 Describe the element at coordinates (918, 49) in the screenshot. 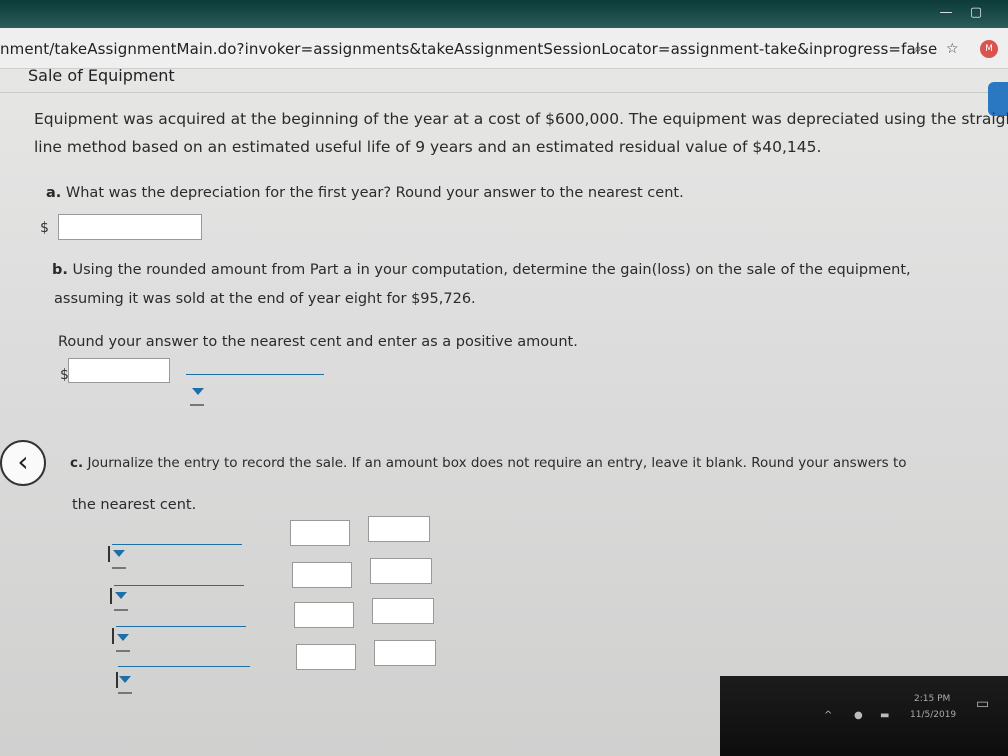

I see `search-icon: ⌕` at that location.